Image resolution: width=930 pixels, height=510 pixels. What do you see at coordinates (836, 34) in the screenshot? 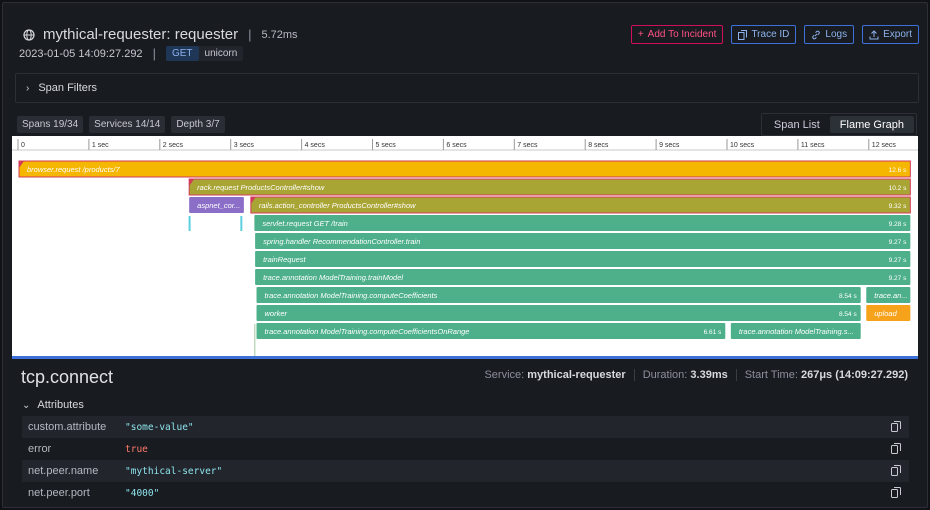
I see `logs-label: Logs` at bounding box center [836, 34].